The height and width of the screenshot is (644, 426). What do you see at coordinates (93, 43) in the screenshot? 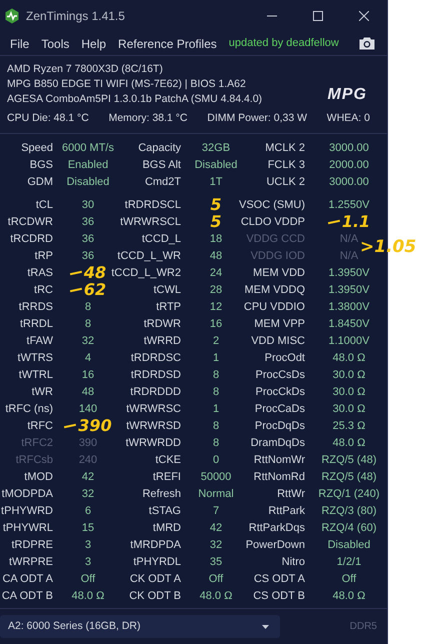
I see `menu-item: Help` at bounding box center [93, 43].